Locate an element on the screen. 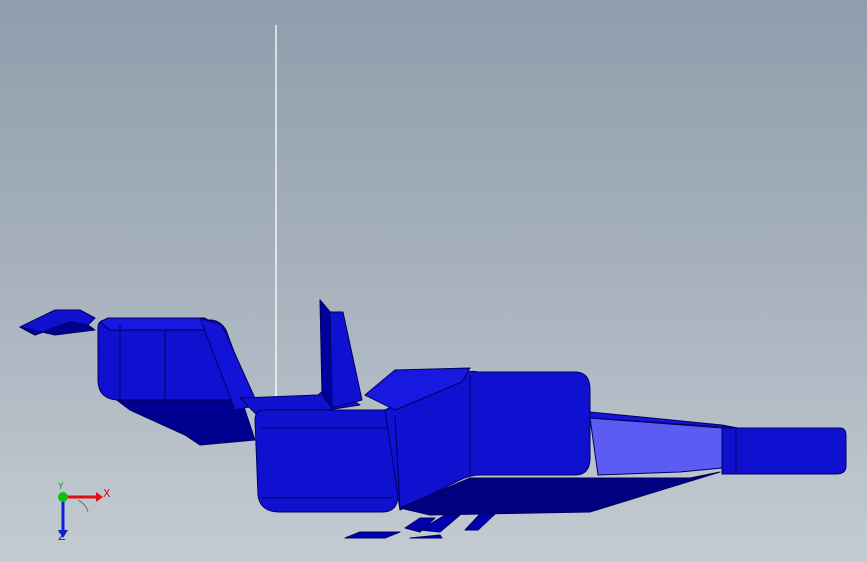 This screenshot has width=867, height=562. front-box is located at coordinates (326, 461).